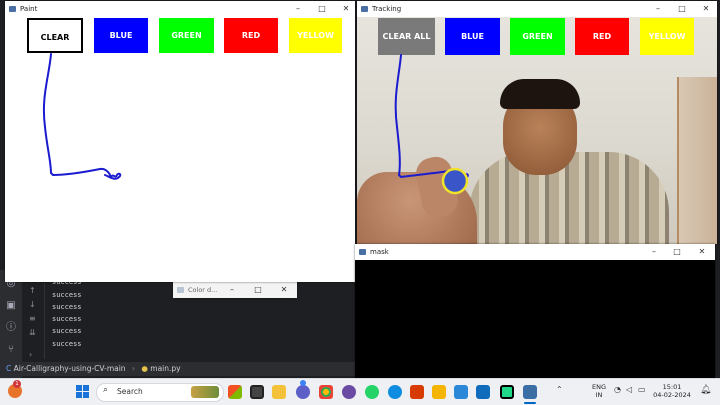  Describe the element at coordinates (672, 387) in the screenshot. I see `clock-time: 15:01` at that location.